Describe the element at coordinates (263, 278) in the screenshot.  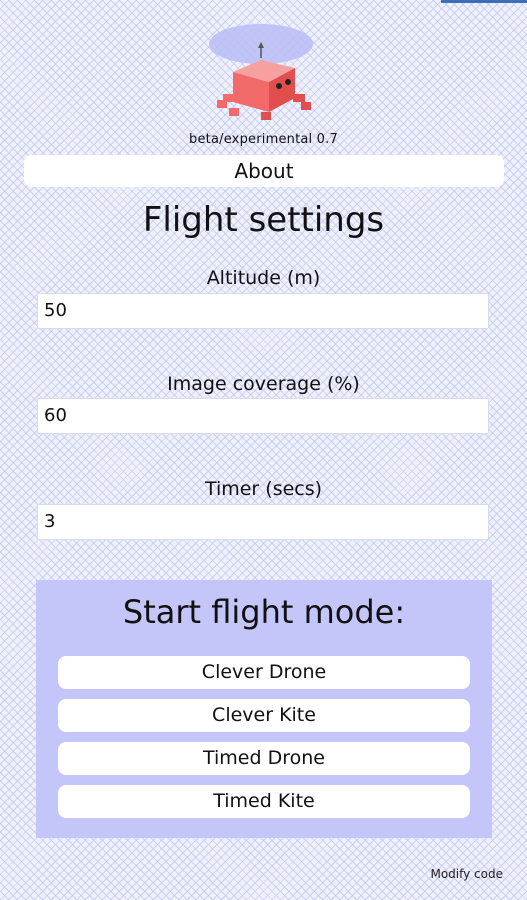
I see `altitude-label: Altitude (m)` at that location.